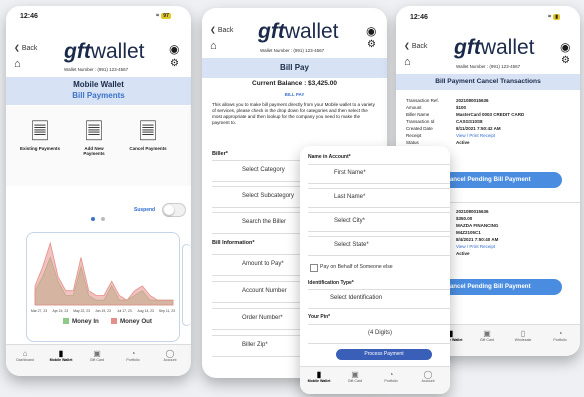 The width and height of the screenshot is (584, 397). I want to click on page-title: Bill Pay, so click(294, 67).